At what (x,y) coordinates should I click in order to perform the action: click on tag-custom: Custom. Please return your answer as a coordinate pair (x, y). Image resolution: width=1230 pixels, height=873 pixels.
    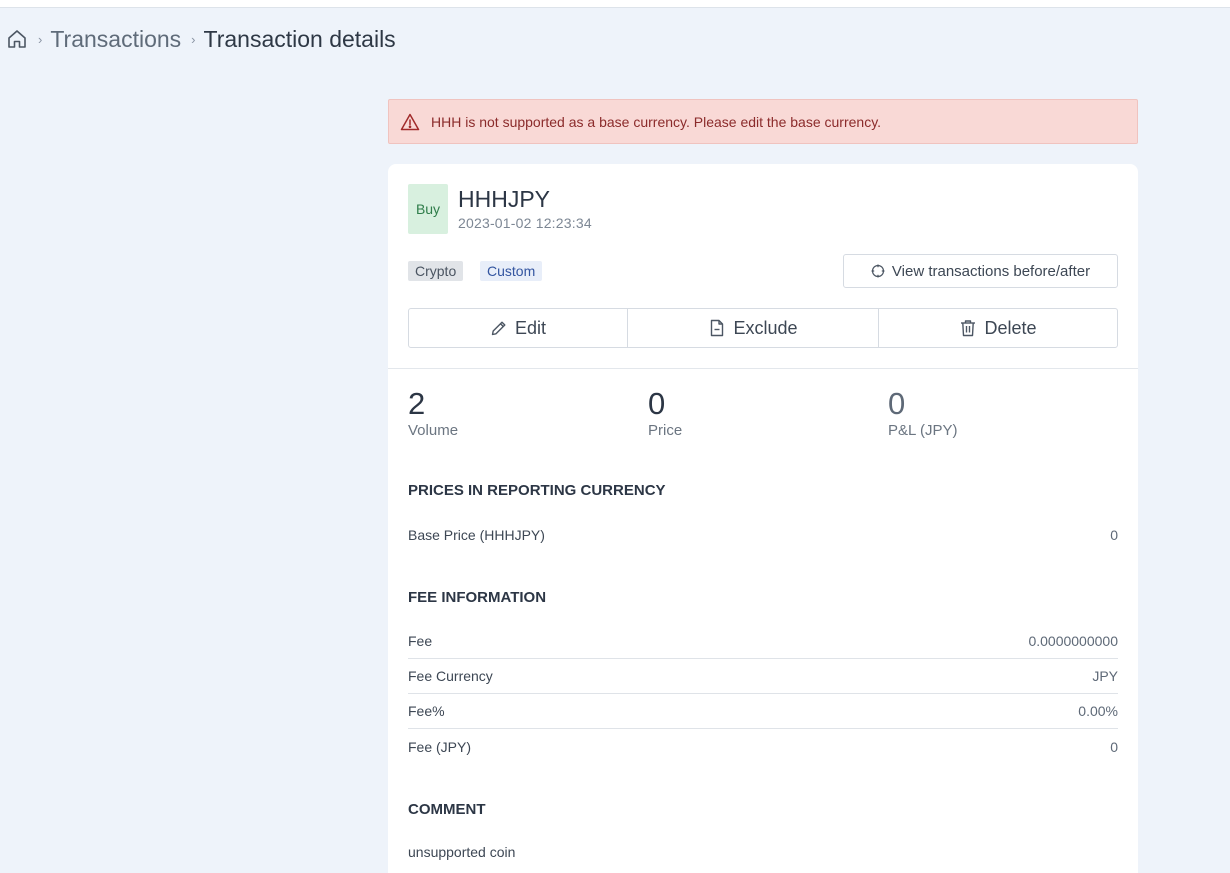
    Looking at the image, I should click on (511, 271).